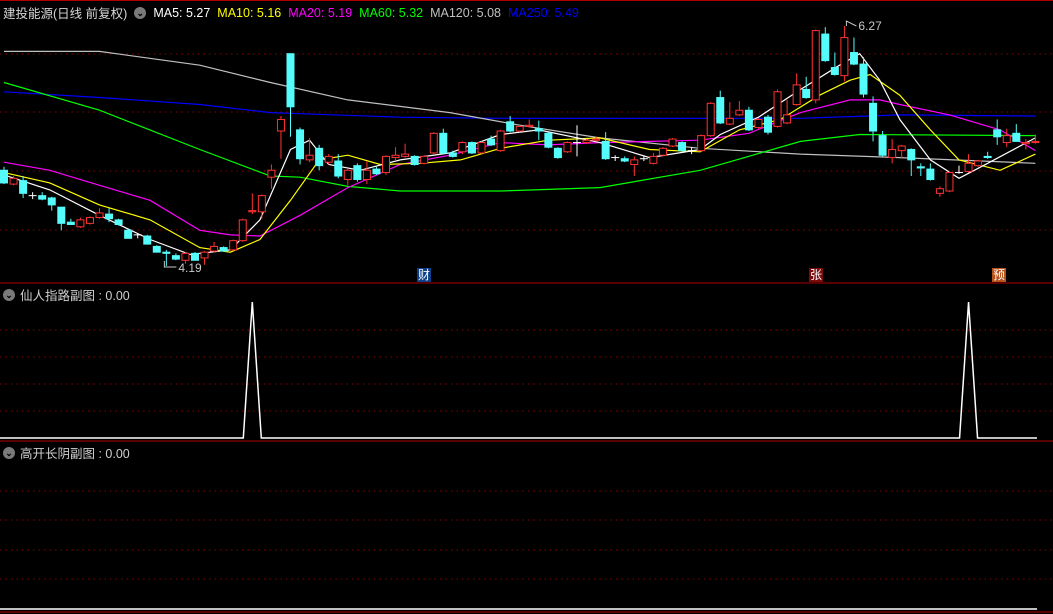 Image resolution: width=1053 pixels, height=614 pixels. I want to click on stock-title: 建投能源(日线 前复权), so click(65, 14).